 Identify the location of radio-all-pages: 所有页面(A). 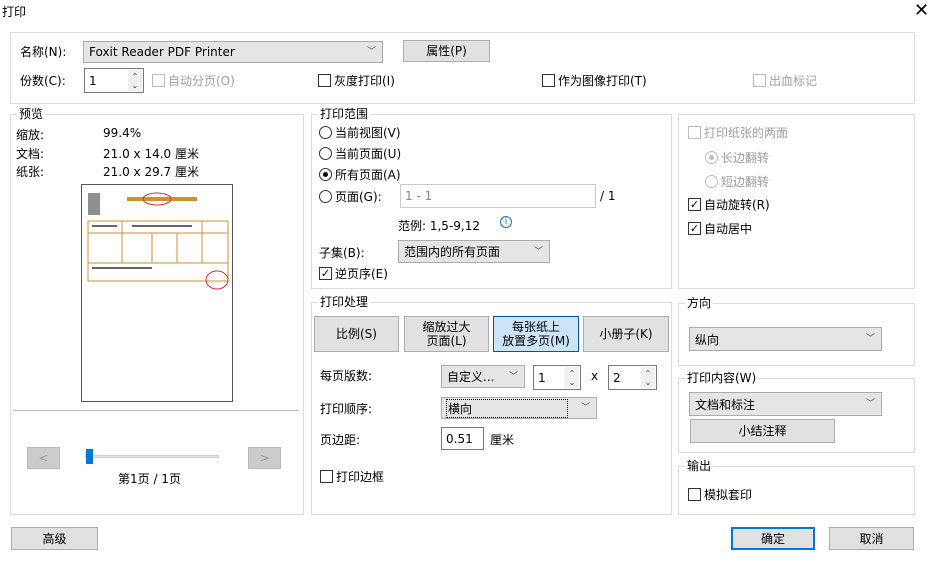
(360, 174).